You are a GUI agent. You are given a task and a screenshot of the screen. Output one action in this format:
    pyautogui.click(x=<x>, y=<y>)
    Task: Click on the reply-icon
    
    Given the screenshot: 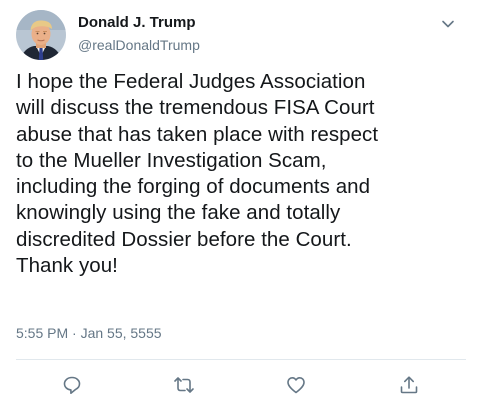 What is the action you would take?
    pyautogui.click(x=72, y=385)
    